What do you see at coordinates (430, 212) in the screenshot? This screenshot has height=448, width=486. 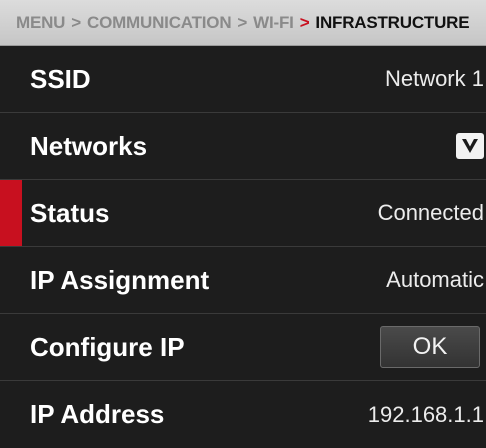 I see `status-value: Connected` at bounding box center [430, 212].